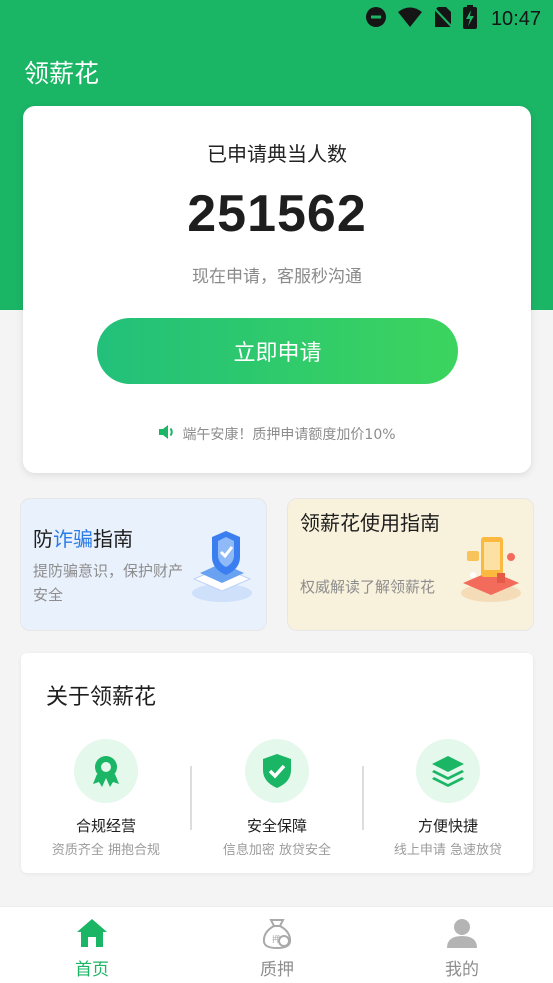 This screenshot has width=553, height=983. What do you see at coordinates (73, 539) in the screenshot?
I see `title-highlight: 诈骗` at bounding box center [73, 539].